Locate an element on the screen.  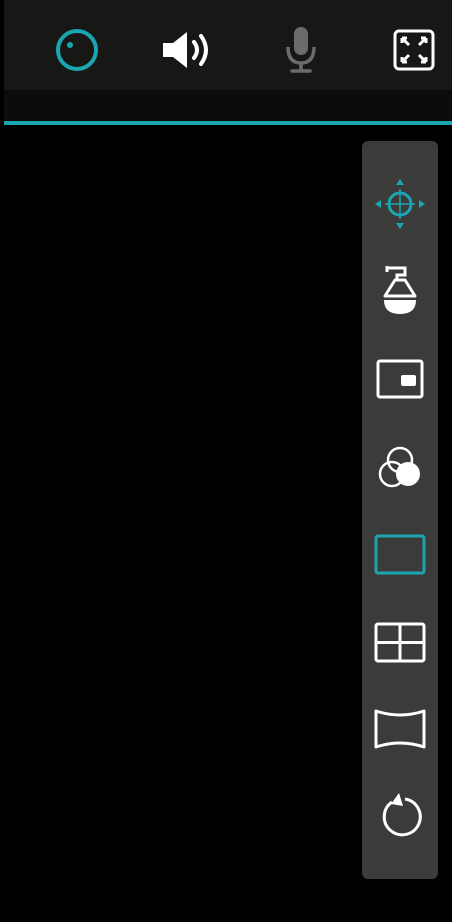
color-adjust-icon is located at coordinates (400, 468).